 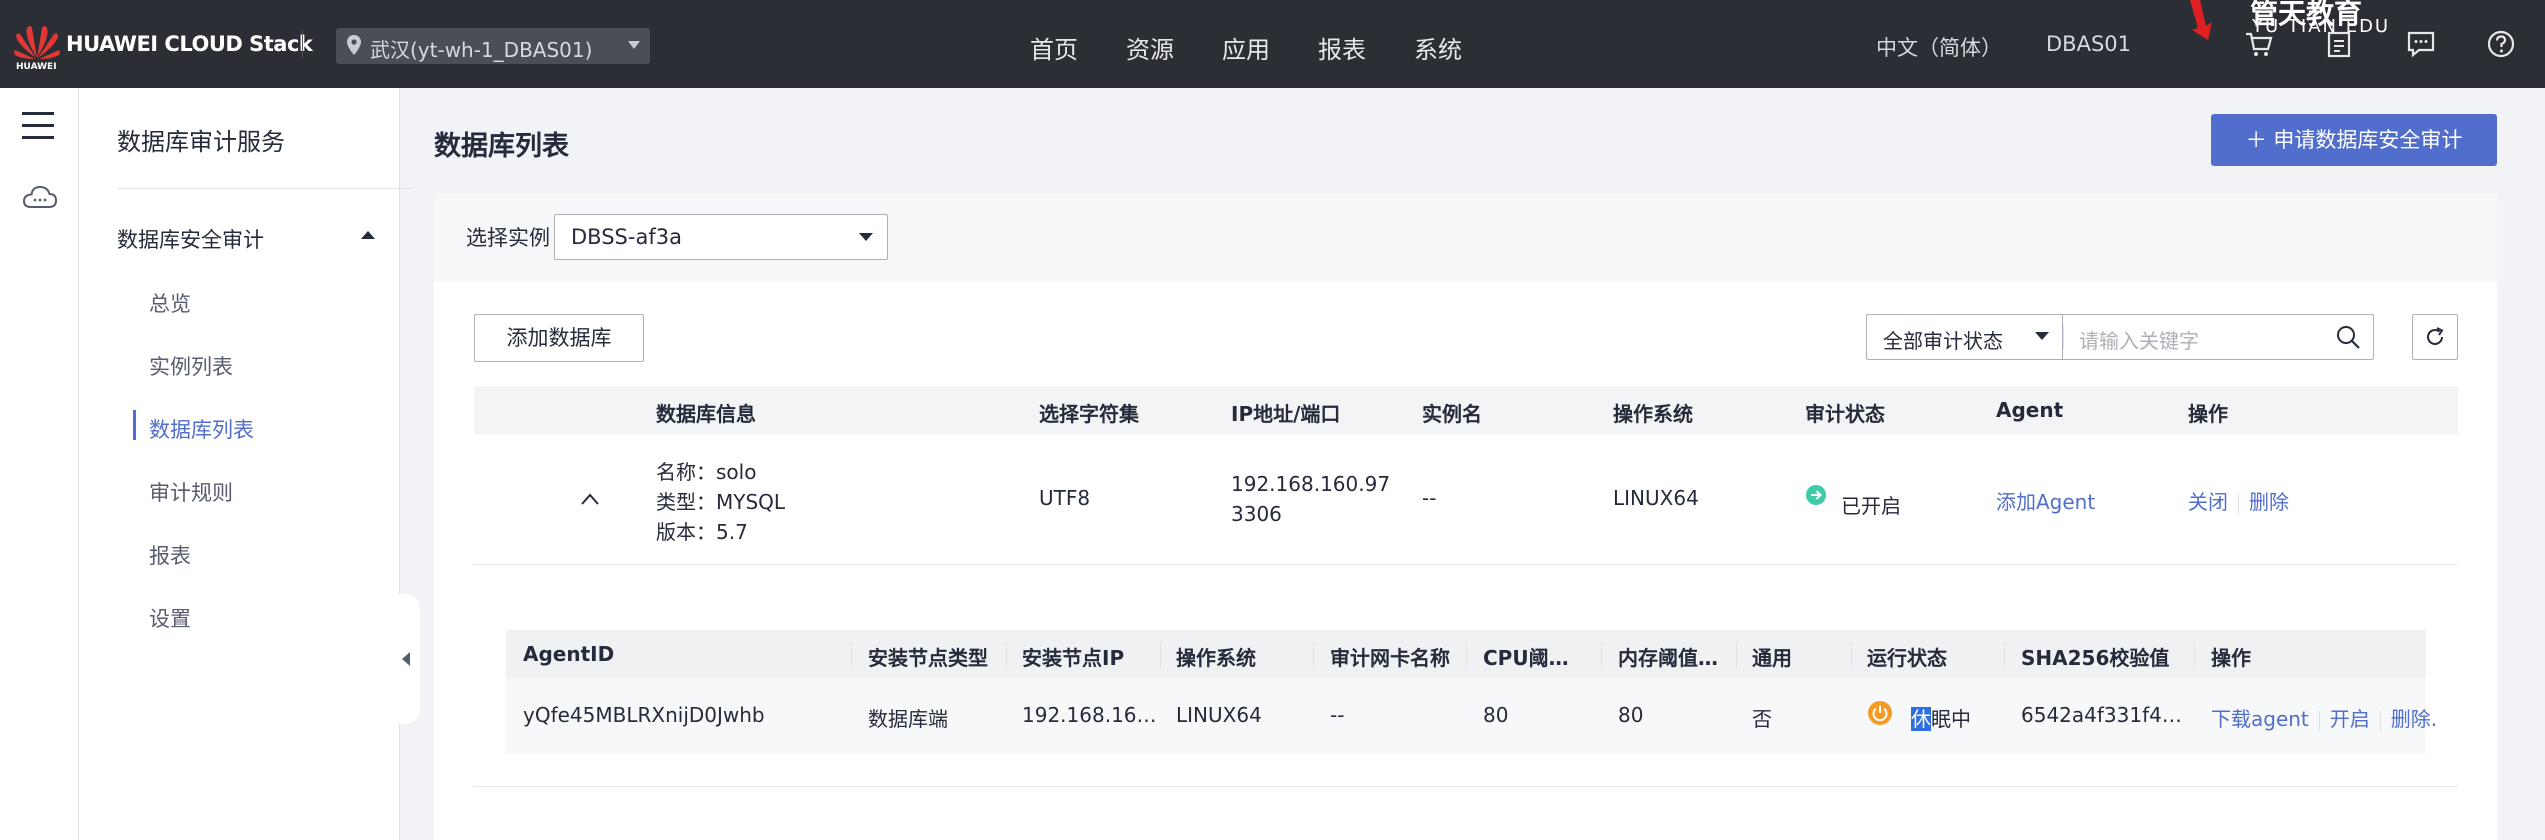 What do you see at coordinates (134, 425) in the screenshot?
I see `active-indicator` at bounding box center [134, 425].